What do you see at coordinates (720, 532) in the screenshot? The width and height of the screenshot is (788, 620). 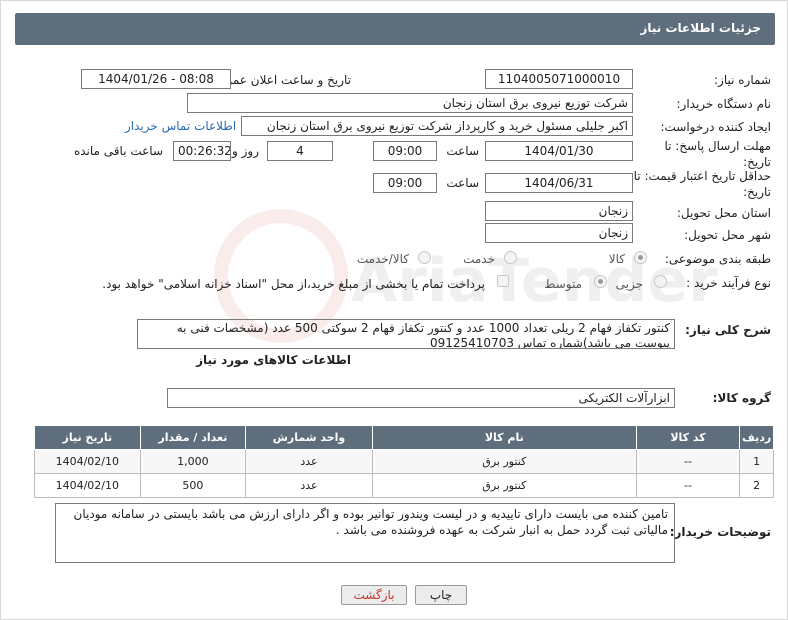 I see `buyer-notes-label: توضیحات خریدار:` at bounding box center [720, 532].